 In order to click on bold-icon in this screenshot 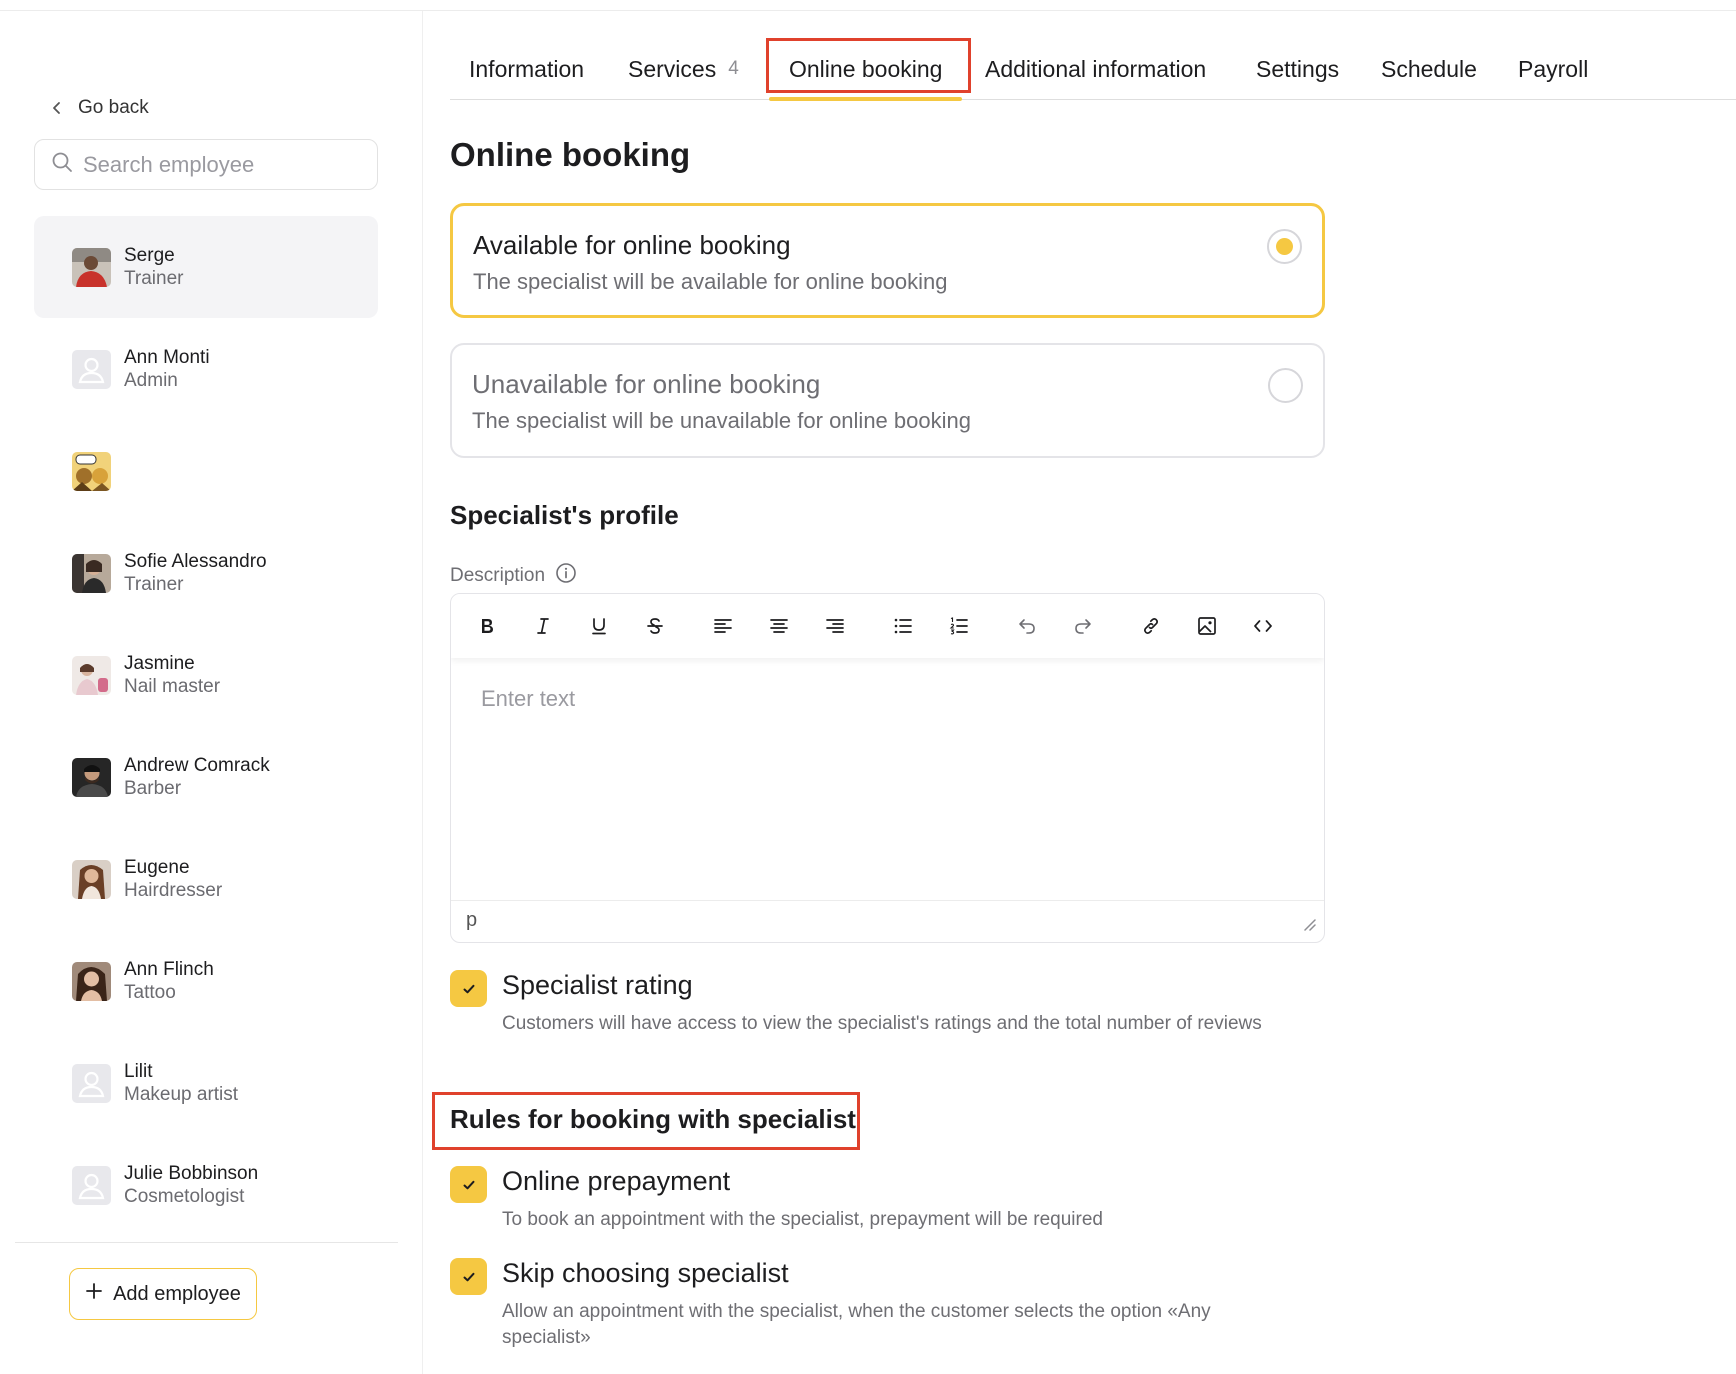, I will do `click(487, 626)`.